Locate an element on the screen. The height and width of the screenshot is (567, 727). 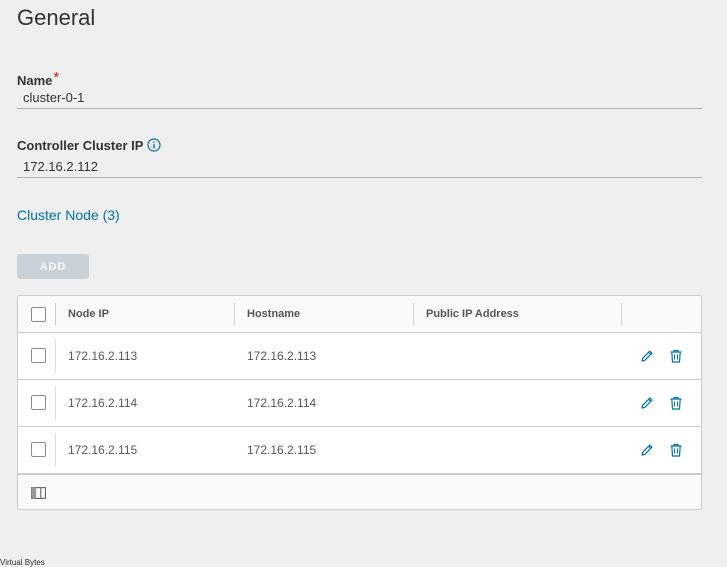
required-marker: * is located at coordinates (56, 77).